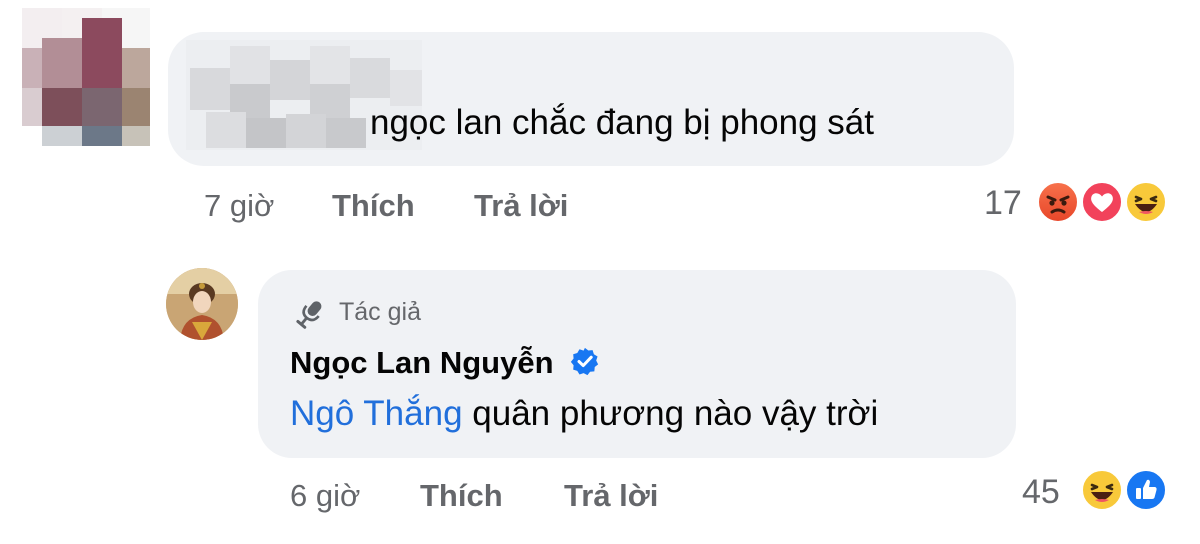 This screenshot has height=544, width=1200. Describe the element at coordinates (445, 363) in the screenshot. I see `reply-author-name: Ngọc Lan Nguyễn` at that location.